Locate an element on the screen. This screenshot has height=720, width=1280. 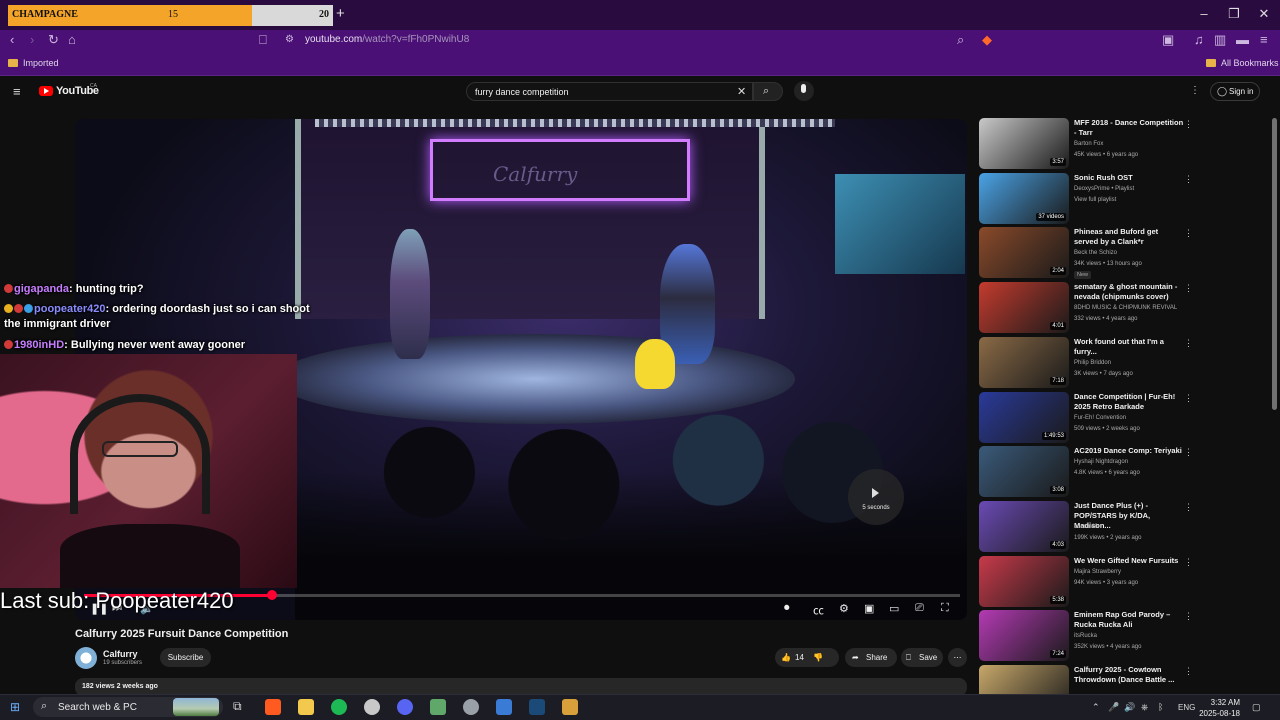
recommendation-channel: Barton Fox is located at coordinates (1088, 144).